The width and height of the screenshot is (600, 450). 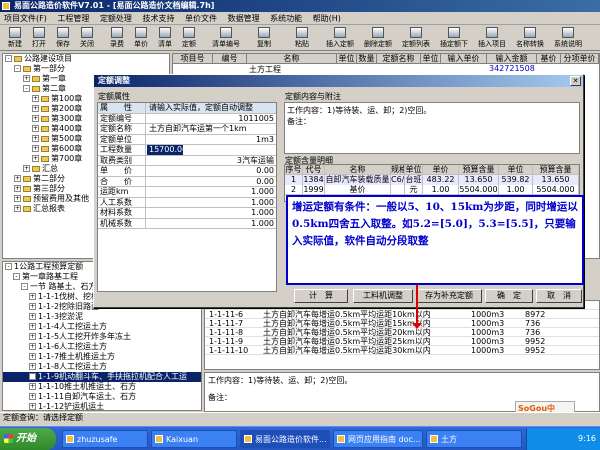 What do you see at coordinates (492, 38) in the screenshot?
I see `insert-item-button: 插入项目` at bounding box center [492, 38].